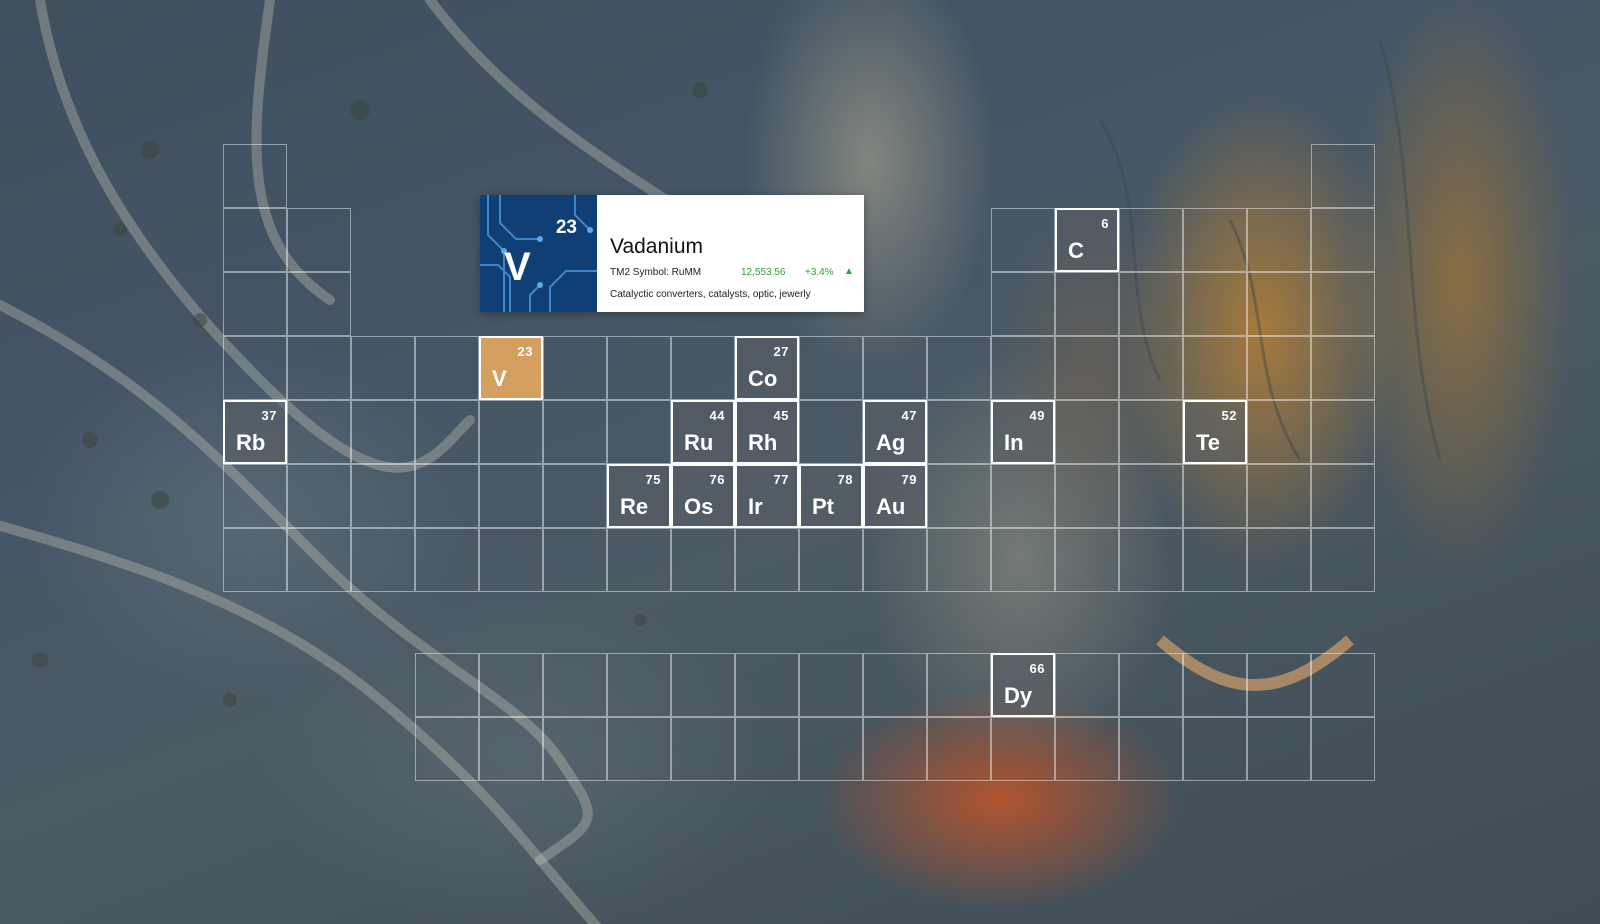 This screenshot has width=1600, height=924. What do you see at coordinates (717, 479) in the screenshot?
I see `atomic-number: 76` at bounding box center [717, 479].